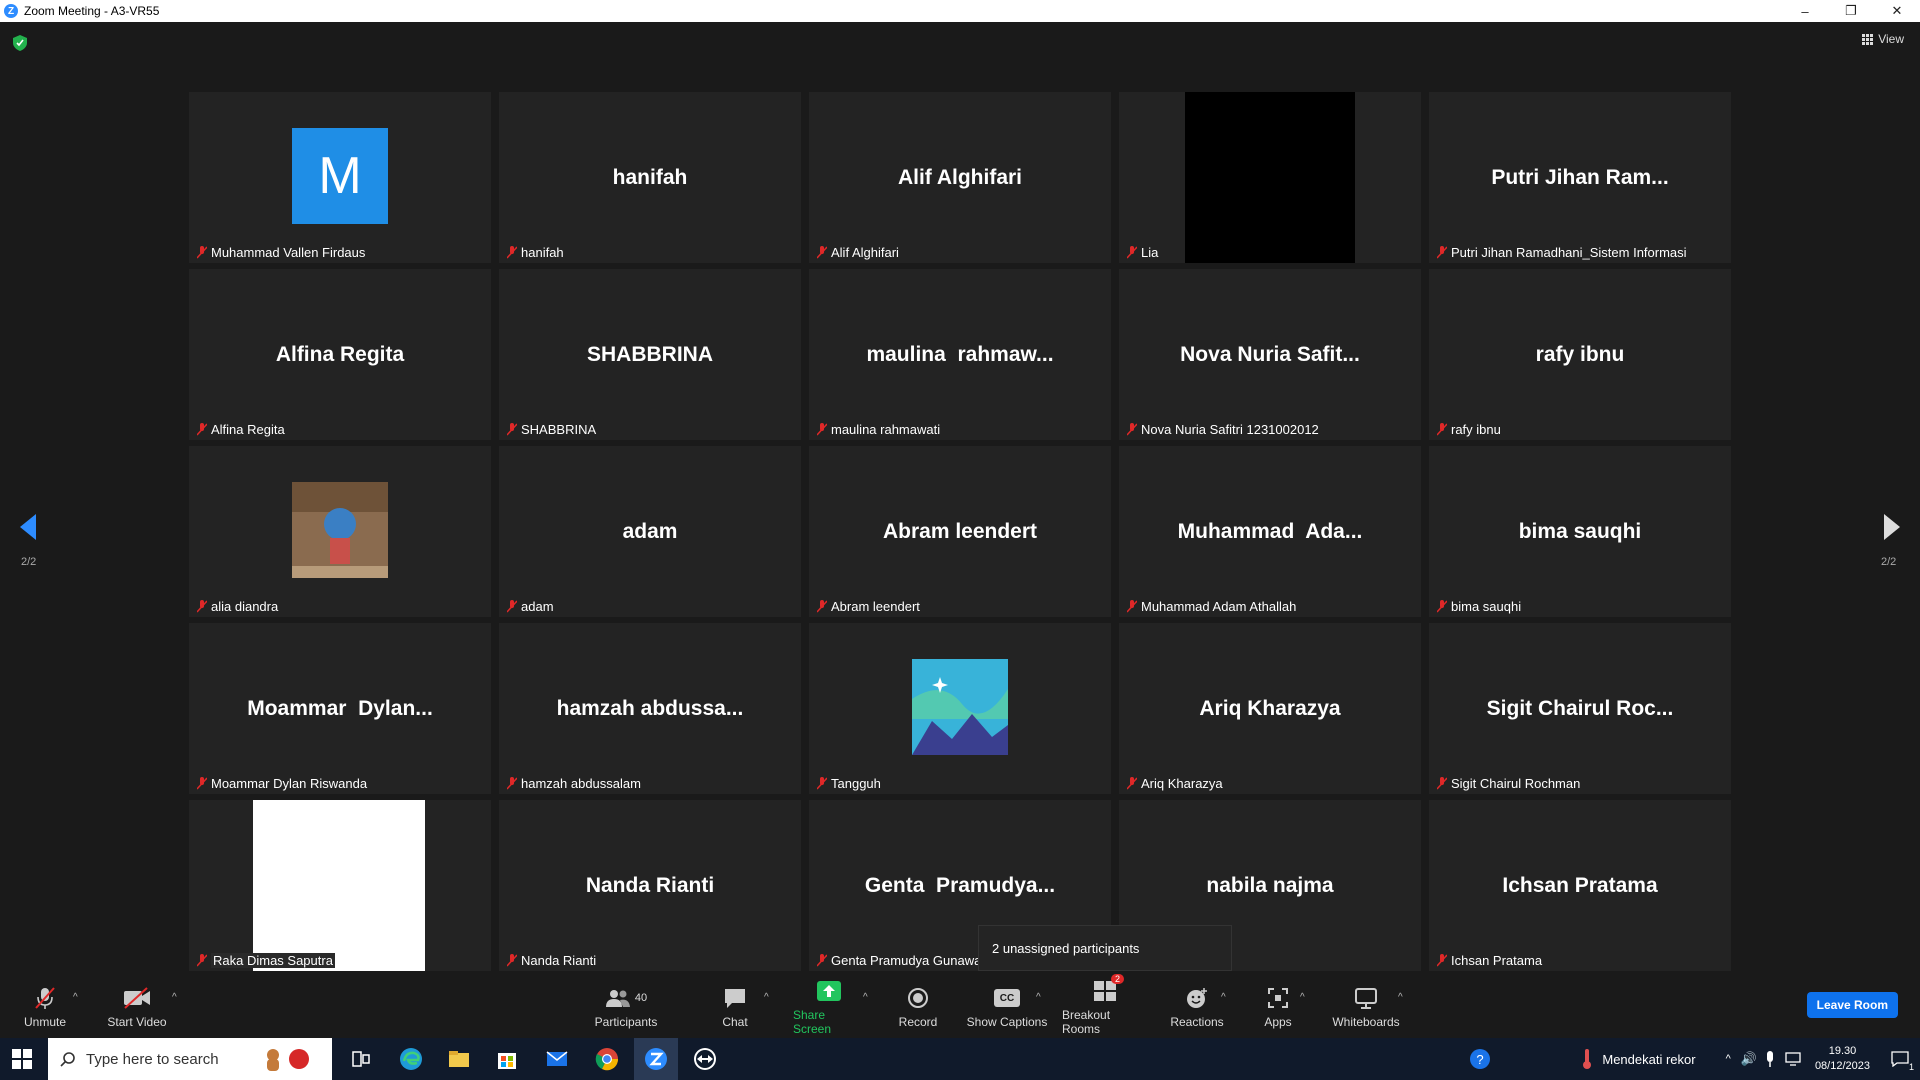 The image size is (1920, 1080). Describe the element at coordinates (1892, 527) in the screenshot. I see `next-page-arrow-icon` at that location.